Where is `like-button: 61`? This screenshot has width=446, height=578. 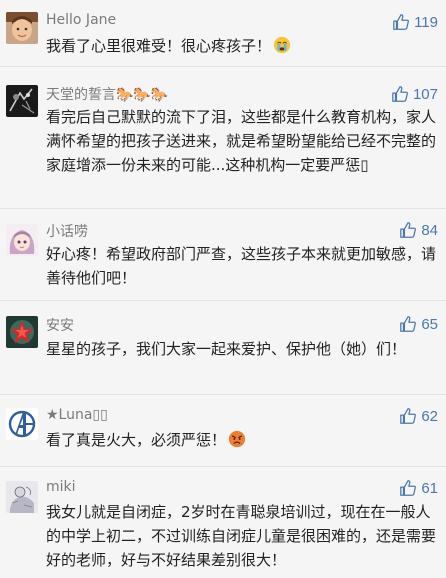 like-button: 61 is located at coordinates (418, 488).